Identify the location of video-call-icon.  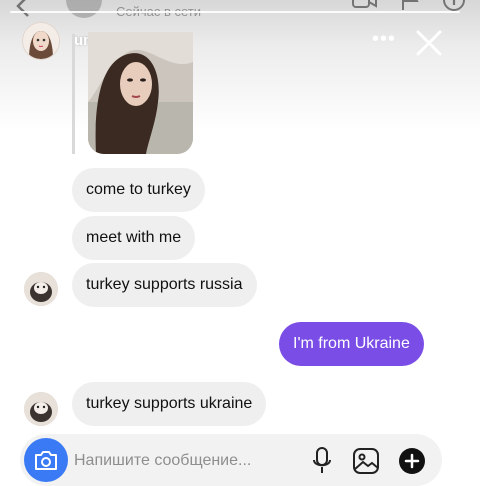
(365, 8).